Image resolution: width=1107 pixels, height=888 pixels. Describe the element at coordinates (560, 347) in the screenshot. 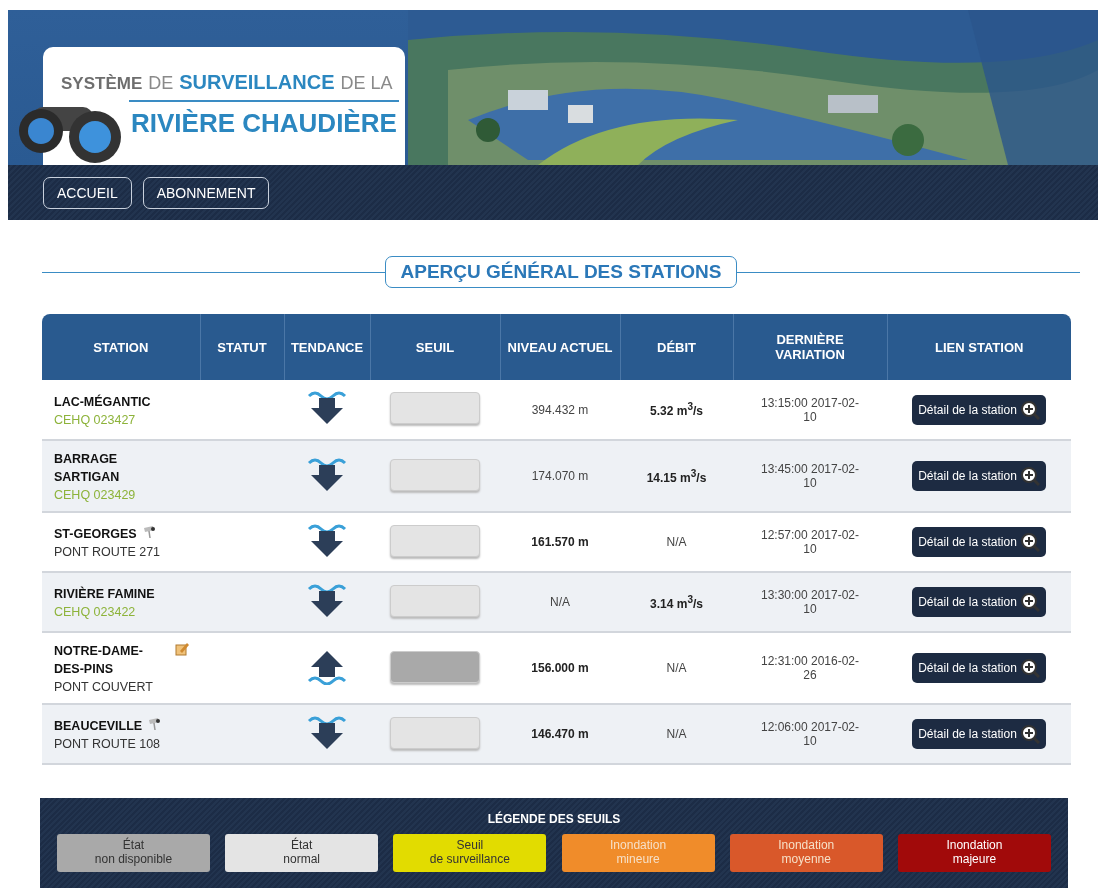

I see `column-header: NIVEAU ACTUEL` at that location.